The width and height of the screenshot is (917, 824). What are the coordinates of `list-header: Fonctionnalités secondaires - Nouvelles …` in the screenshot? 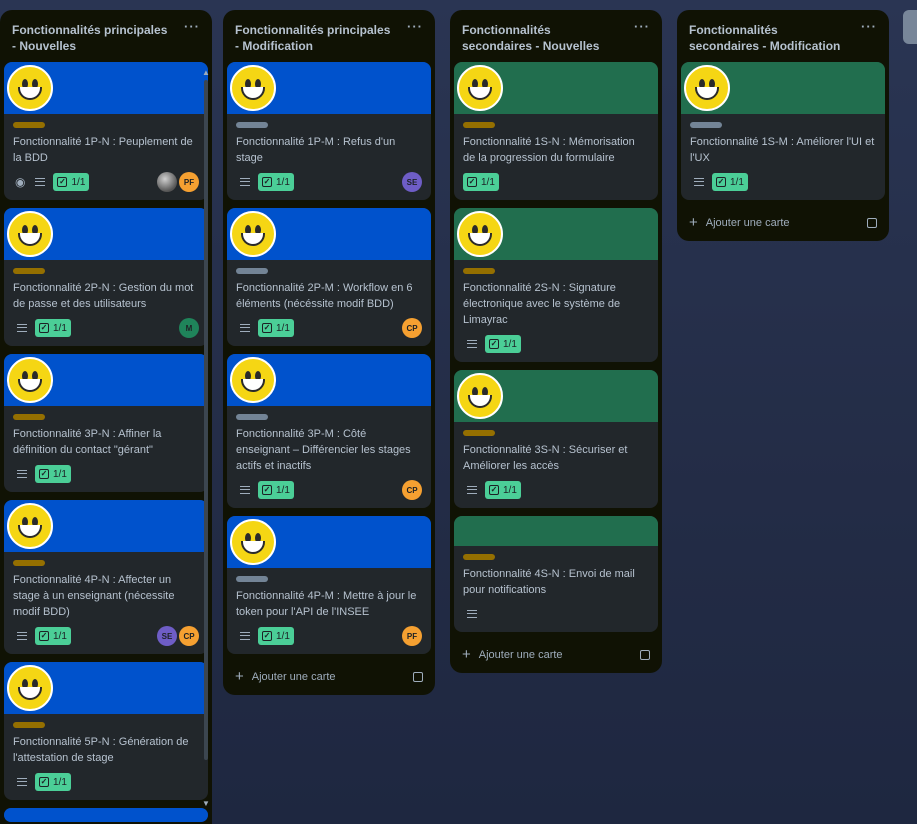 It's located at (556, 36).